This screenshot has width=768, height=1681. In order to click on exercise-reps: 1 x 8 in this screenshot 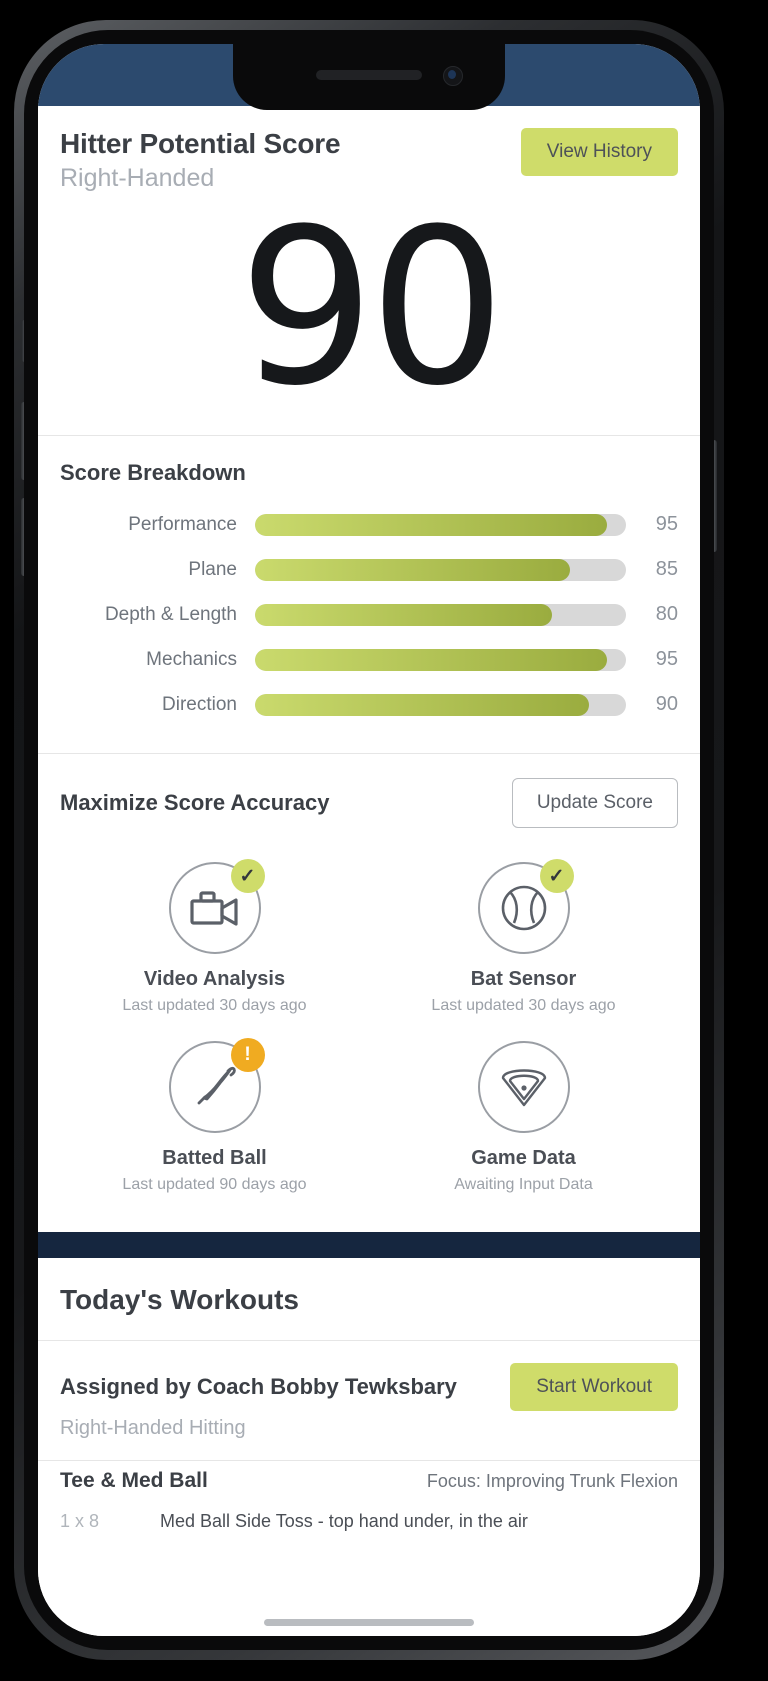, I will do `click(80, 1521)`.